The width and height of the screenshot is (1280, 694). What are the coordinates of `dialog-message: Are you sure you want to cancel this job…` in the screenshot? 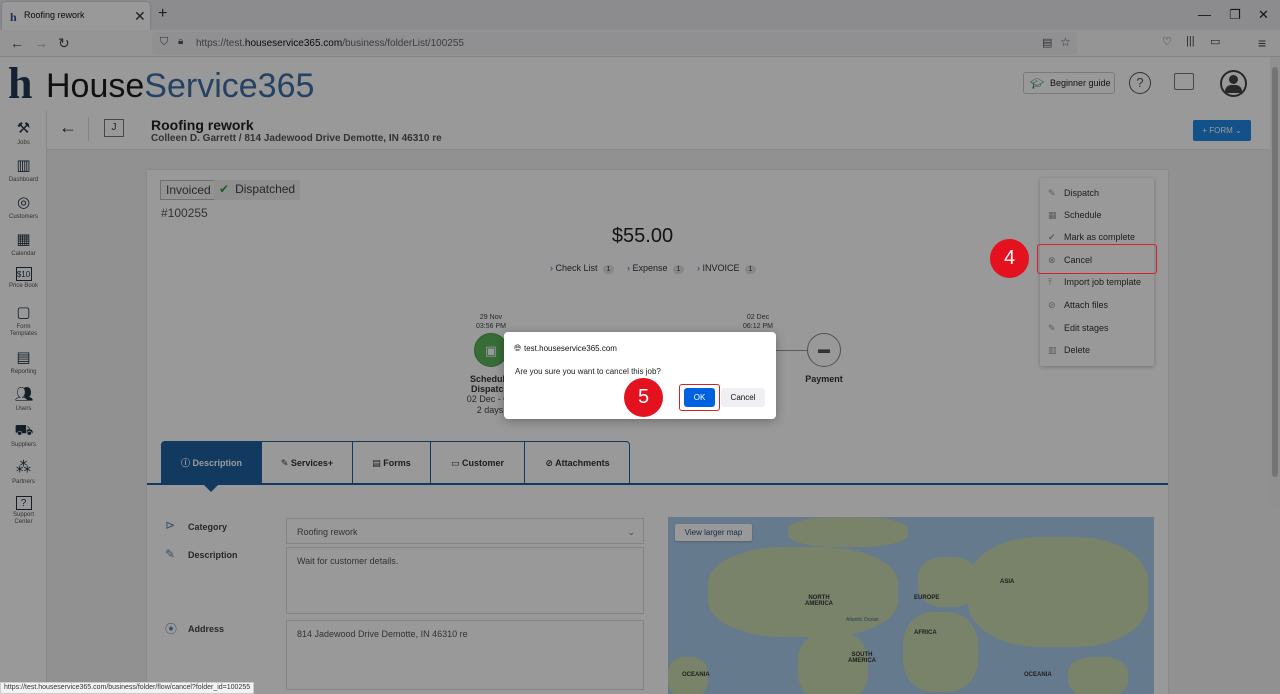 It's located at (588, 371).